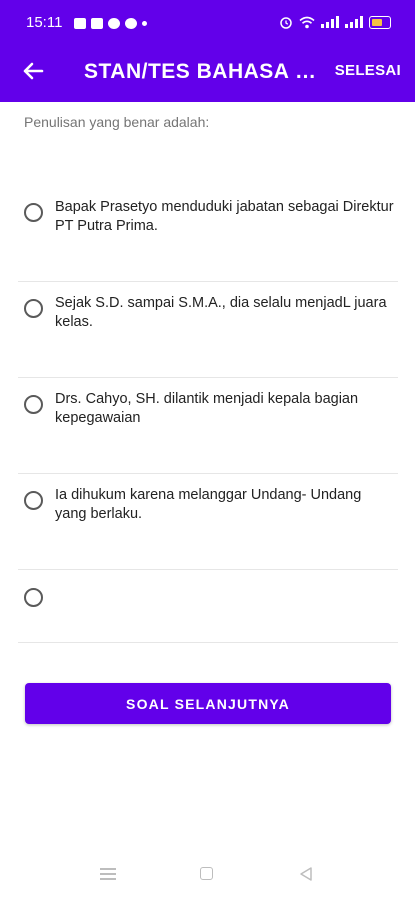 This screenshot has height=900, width=415. What do you see at coordinates (368, 70) in the screenshot?
I see `finish-button: SELESAI` at bounding box center [368, 70].